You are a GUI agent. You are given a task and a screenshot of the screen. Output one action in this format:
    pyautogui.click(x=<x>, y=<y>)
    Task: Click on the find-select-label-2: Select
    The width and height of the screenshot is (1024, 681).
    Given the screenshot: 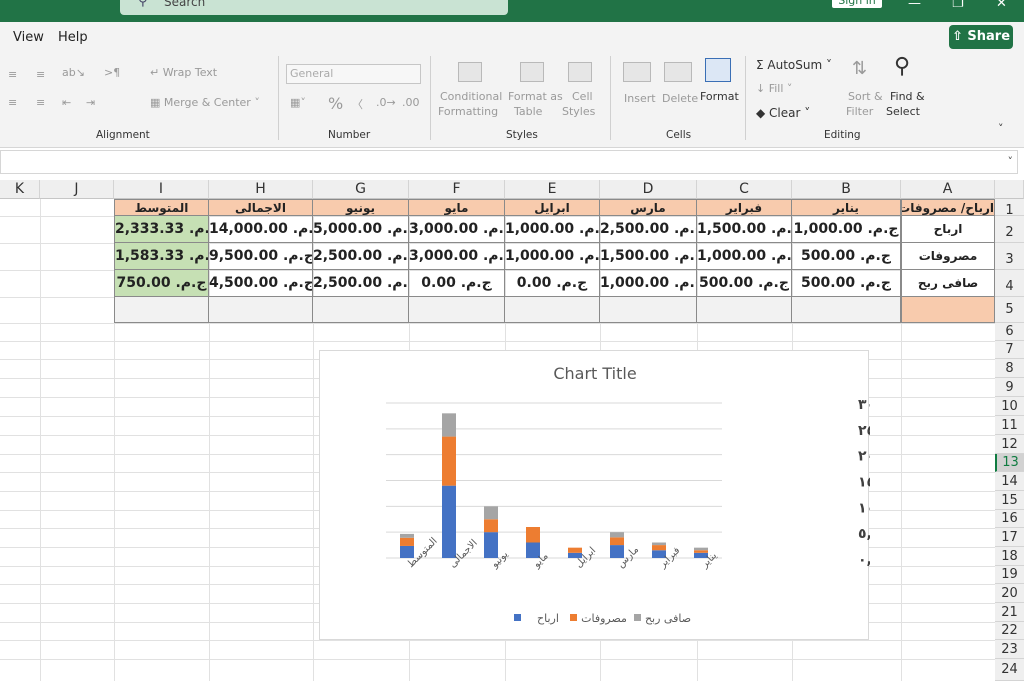 What is the action you would take?
    pyautogui.click(x=903, y=111)
    